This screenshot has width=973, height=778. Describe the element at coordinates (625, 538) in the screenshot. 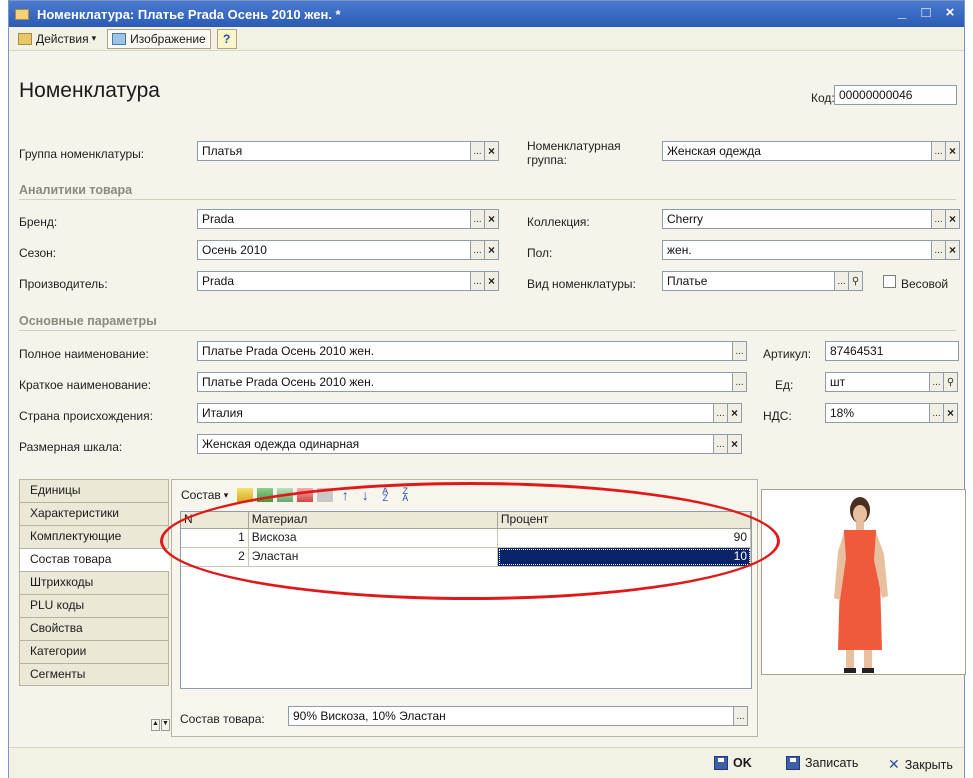

I see `row-percent: 90` at that location.